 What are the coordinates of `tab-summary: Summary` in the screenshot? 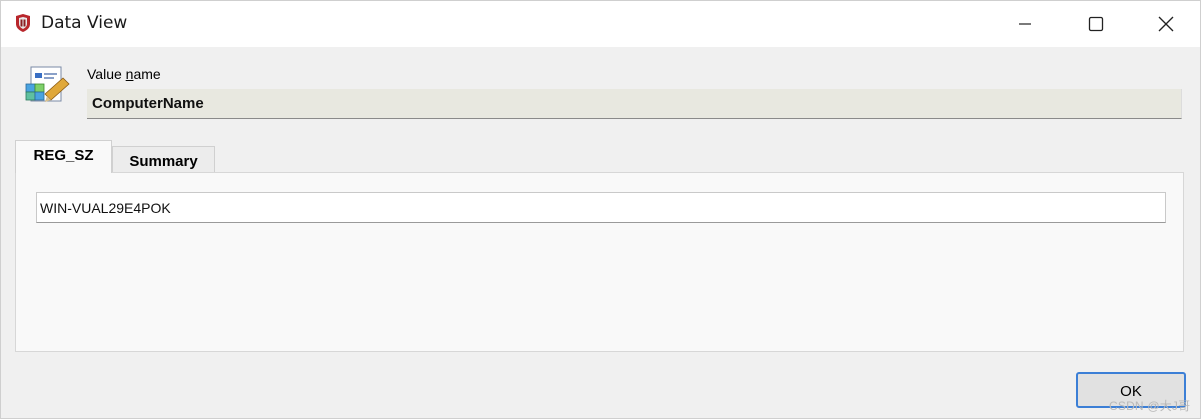 It's located at (163, 159).